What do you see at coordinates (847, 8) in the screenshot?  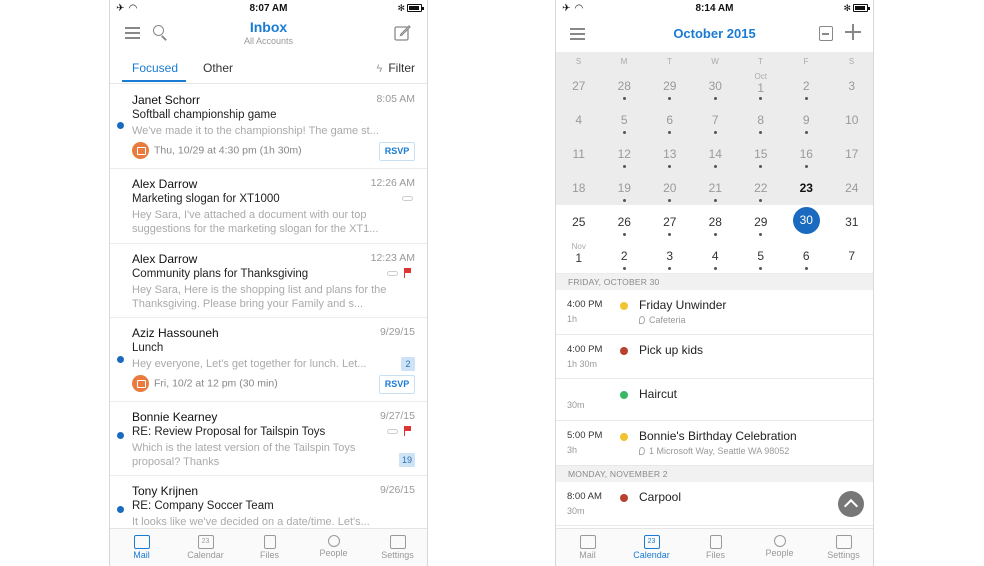 I see `bluetooth-icon: ✻` at bounding box center [847, 8].